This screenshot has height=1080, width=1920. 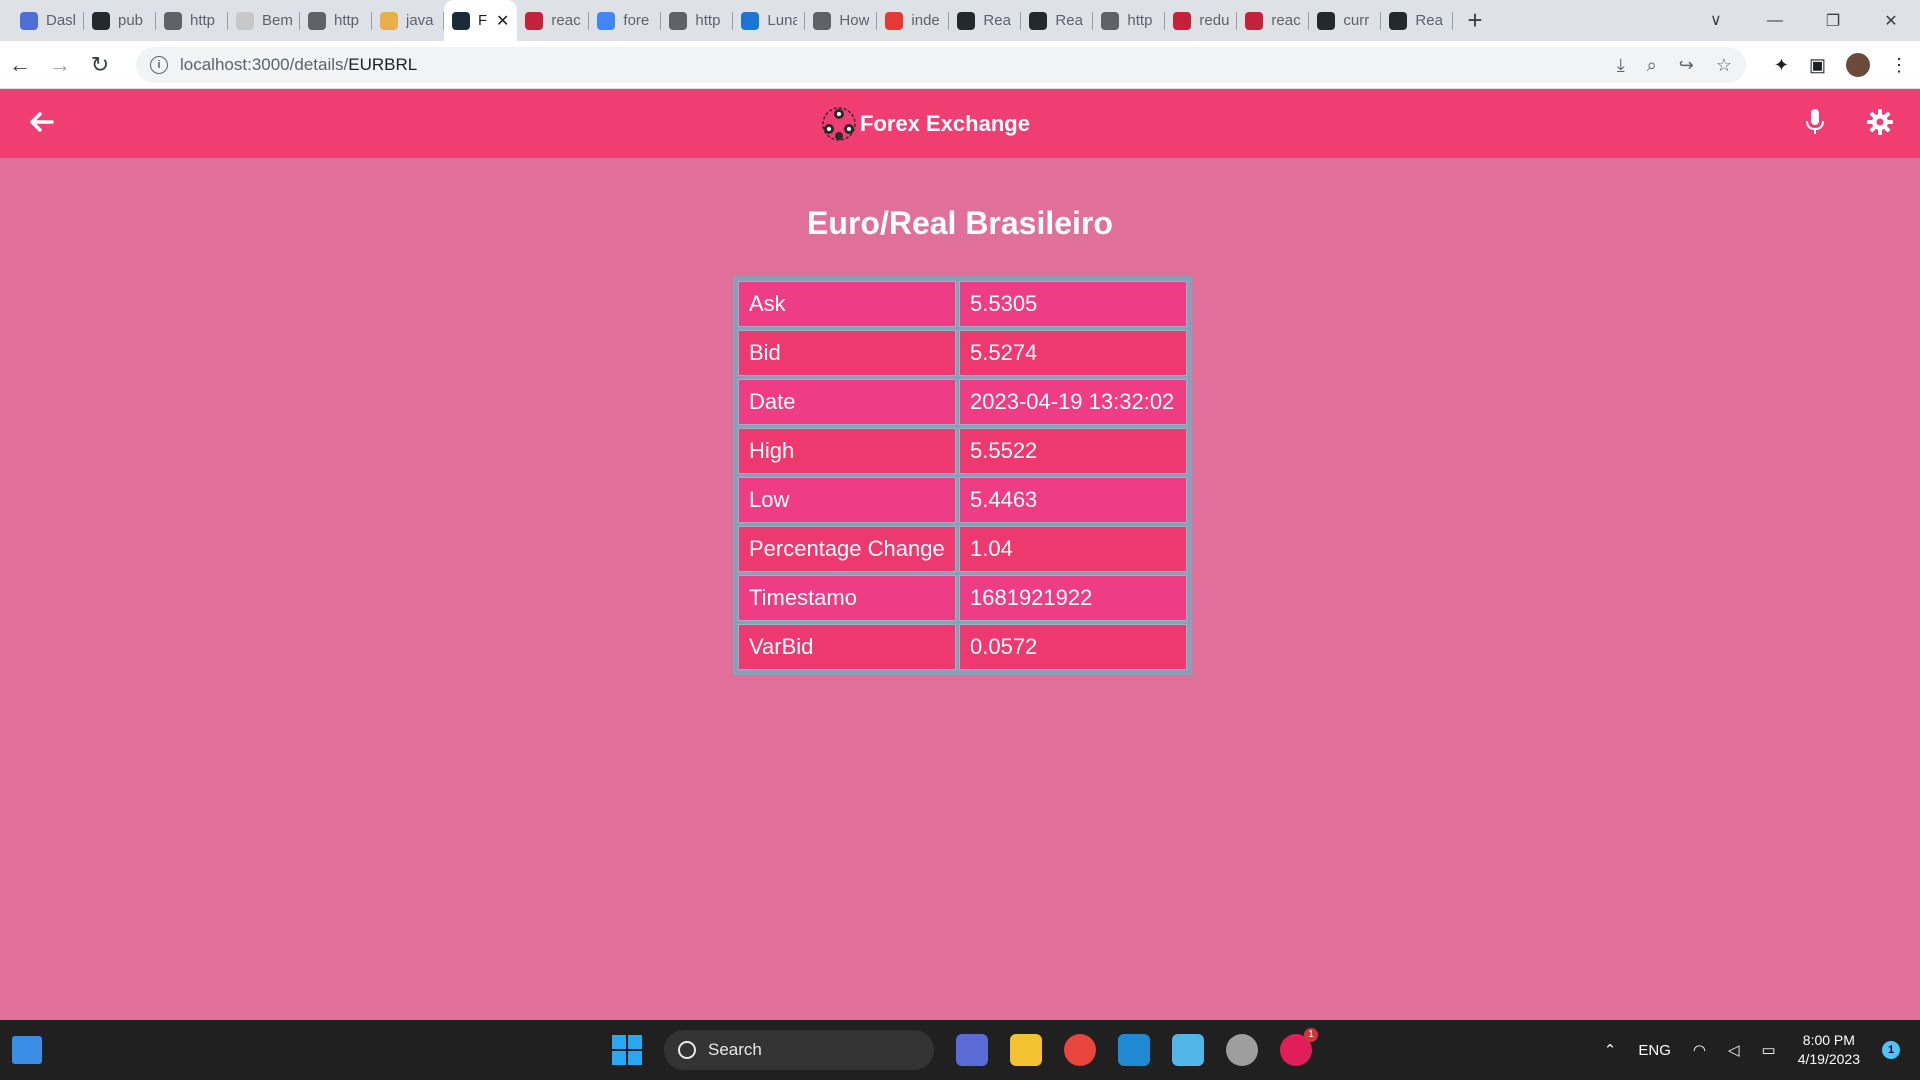 What do you see at coordinates (277, 20) in the screenshot?
I see `tab-title: Bem` at bounding box center [277, 20].